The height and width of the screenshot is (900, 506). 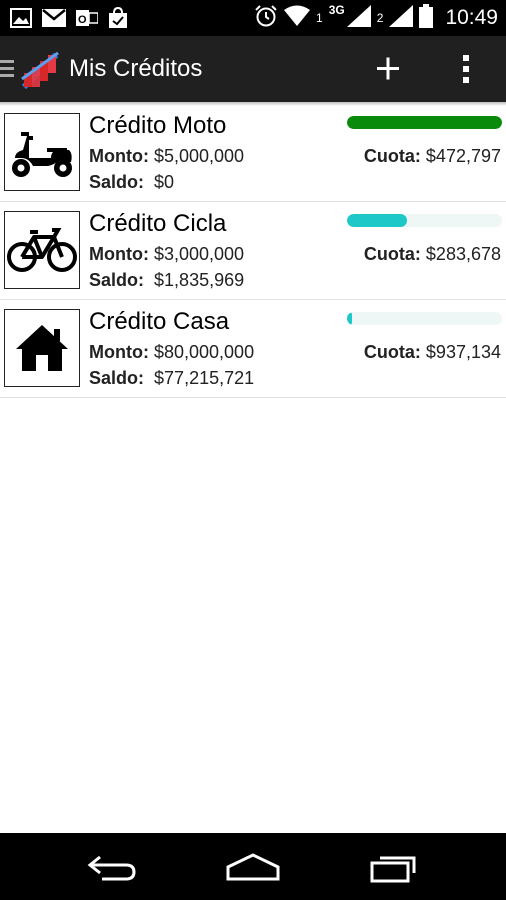 What do you see at coordinates (199, 280) in the screenshot?
I see `saldo-value: $1,835,969` at bounding box center [199, 280].